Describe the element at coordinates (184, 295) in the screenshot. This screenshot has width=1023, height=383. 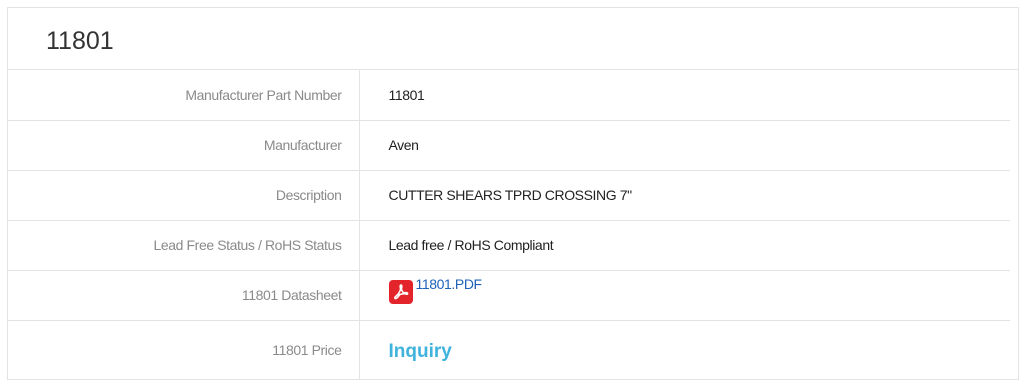
I see `datasheet-label: 11801 Datasheet` at that location.